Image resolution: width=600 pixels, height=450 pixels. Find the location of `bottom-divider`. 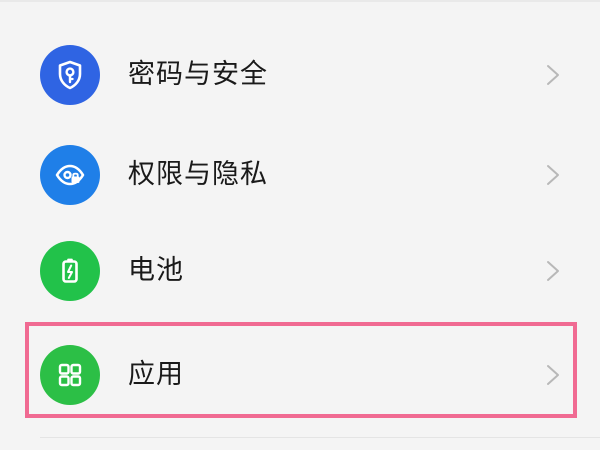

bottom-divider is located at coordinates (320, 437).